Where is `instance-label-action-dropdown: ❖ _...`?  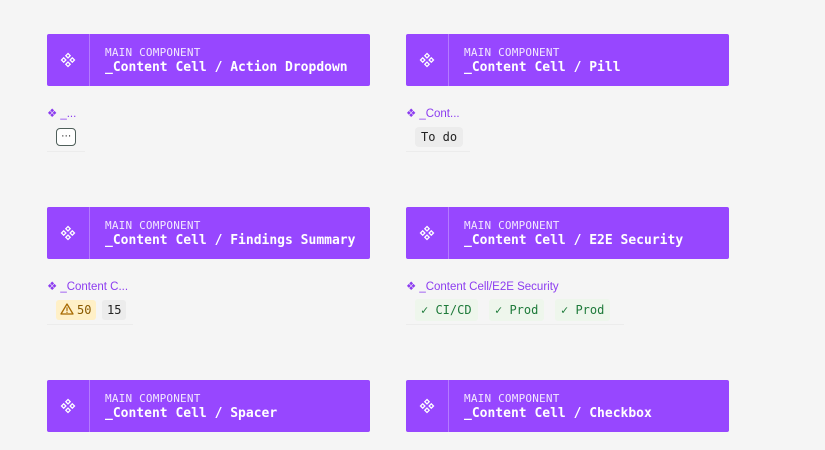
instance-label-action-dropdown: ❖ _... is located at coordinates (61, 114).